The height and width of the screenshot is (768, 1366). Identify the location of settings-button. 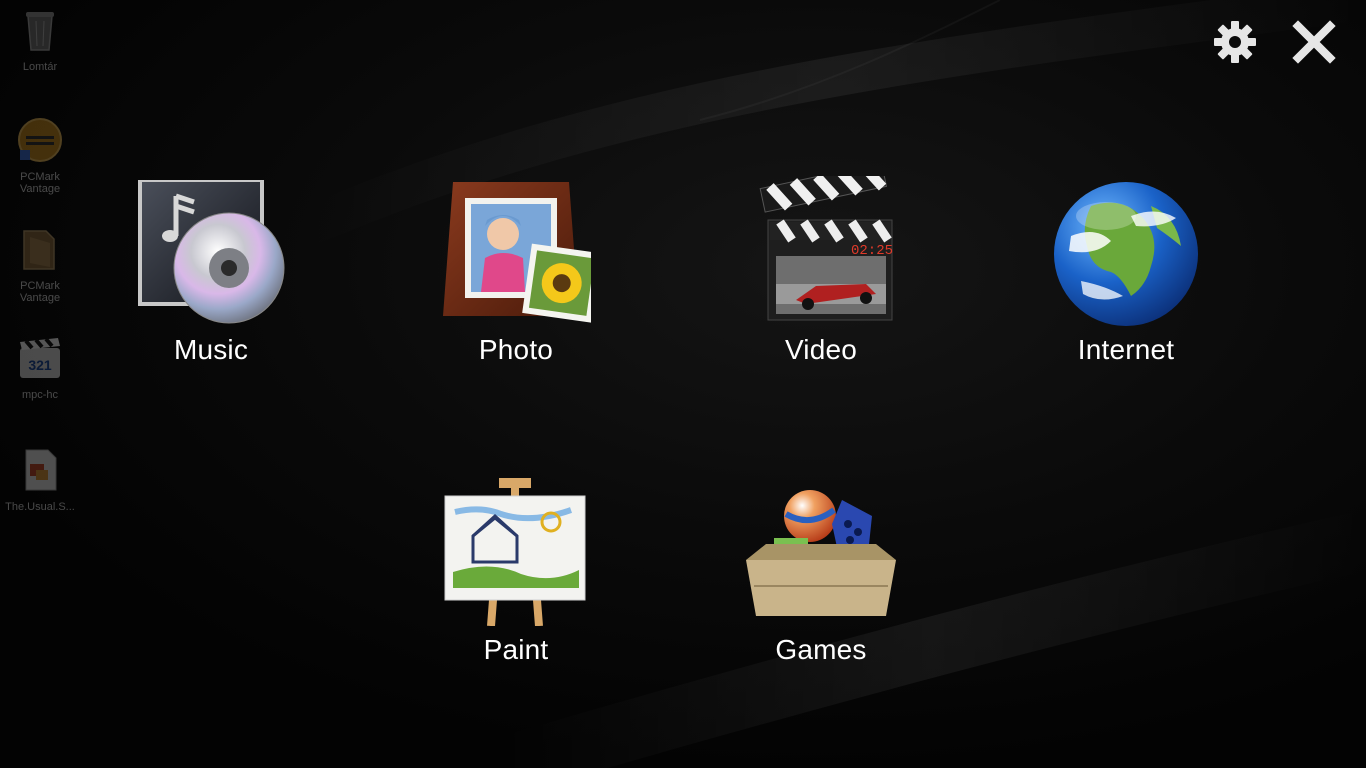
(1235, 42).